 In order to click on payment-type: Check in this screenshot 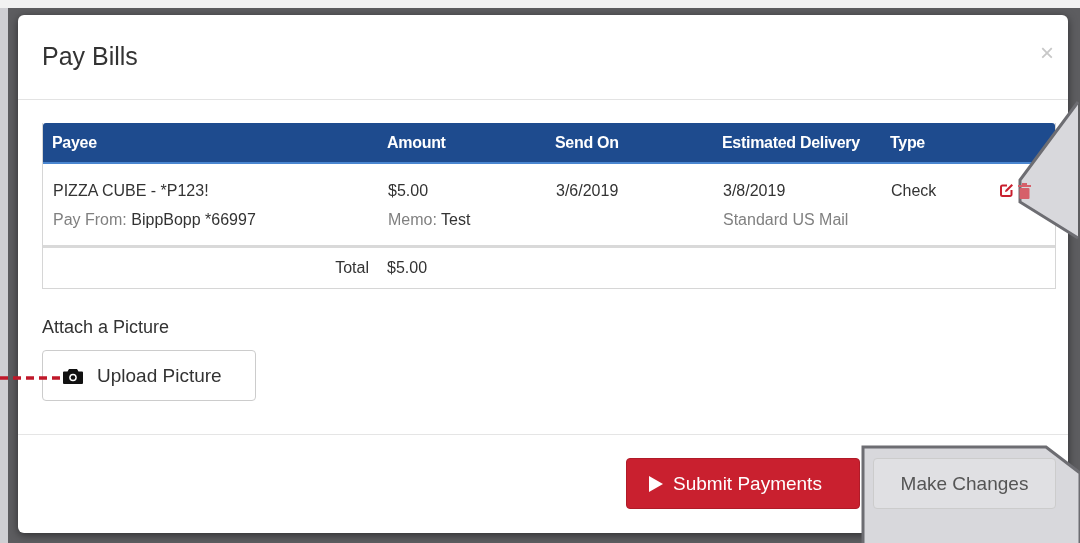, I will do `click(914, 191)`.